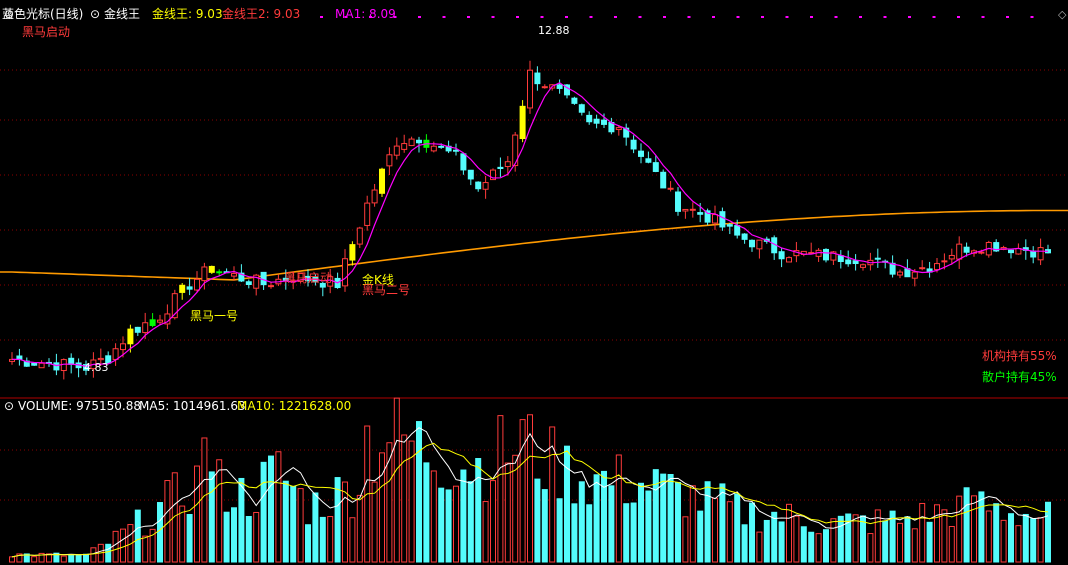 The height and width of the screenshot is (565, 1068). Describe the element at coordinates (294, 406) in the screenshot. I see `volume-ma10-label: MA10: 1221628.00` at that location.